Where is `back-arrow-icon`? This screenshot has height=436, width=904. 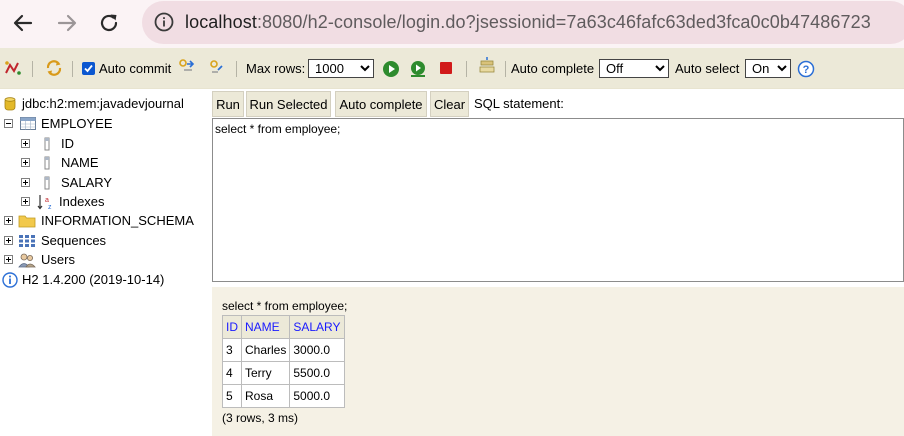 back-arrow-icon is located at coordinates (23, 23).